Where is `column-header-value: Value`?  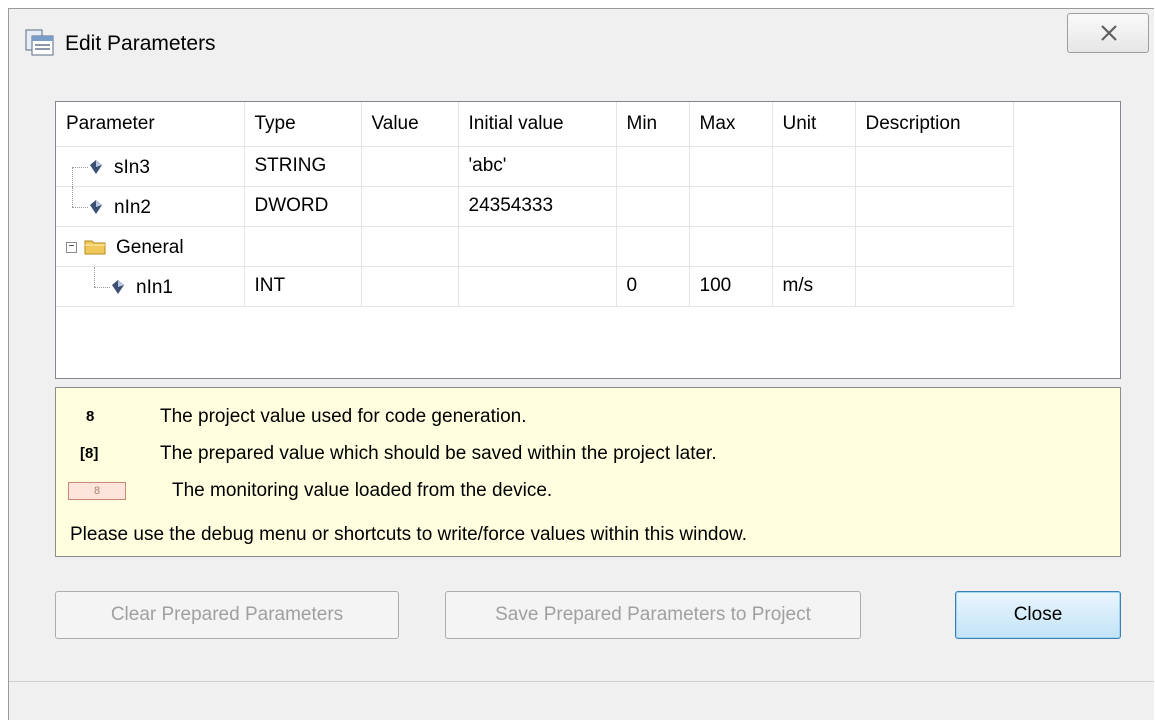
column-header-value: Value is located at coordinates (410, 124).